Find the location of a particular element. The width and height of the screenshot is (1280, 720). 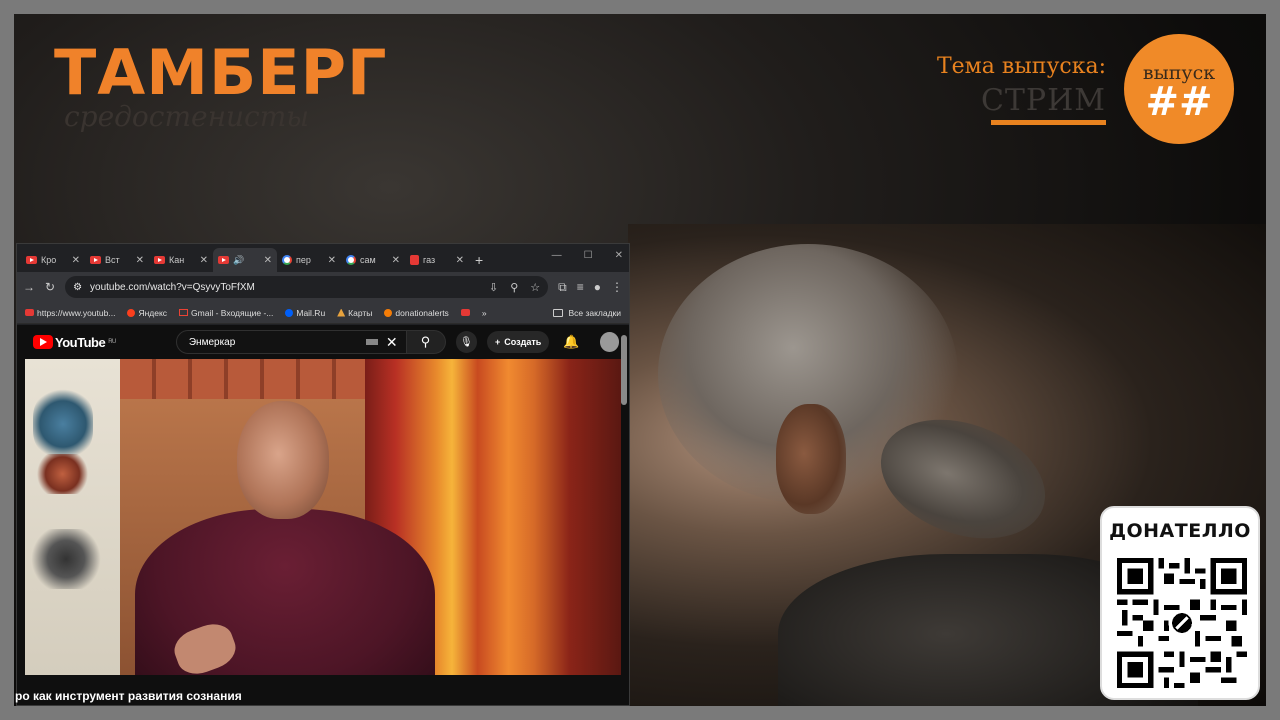

voice-search-button: 🎙 is located at coordinates (466, 342).